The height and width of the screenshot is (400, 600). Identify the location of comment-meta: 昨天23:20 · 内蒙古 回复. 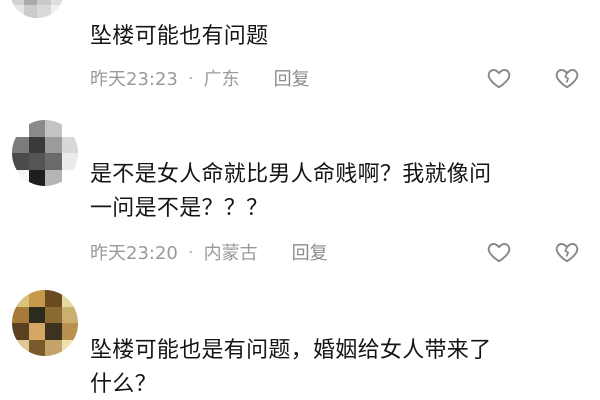
(209, 252).